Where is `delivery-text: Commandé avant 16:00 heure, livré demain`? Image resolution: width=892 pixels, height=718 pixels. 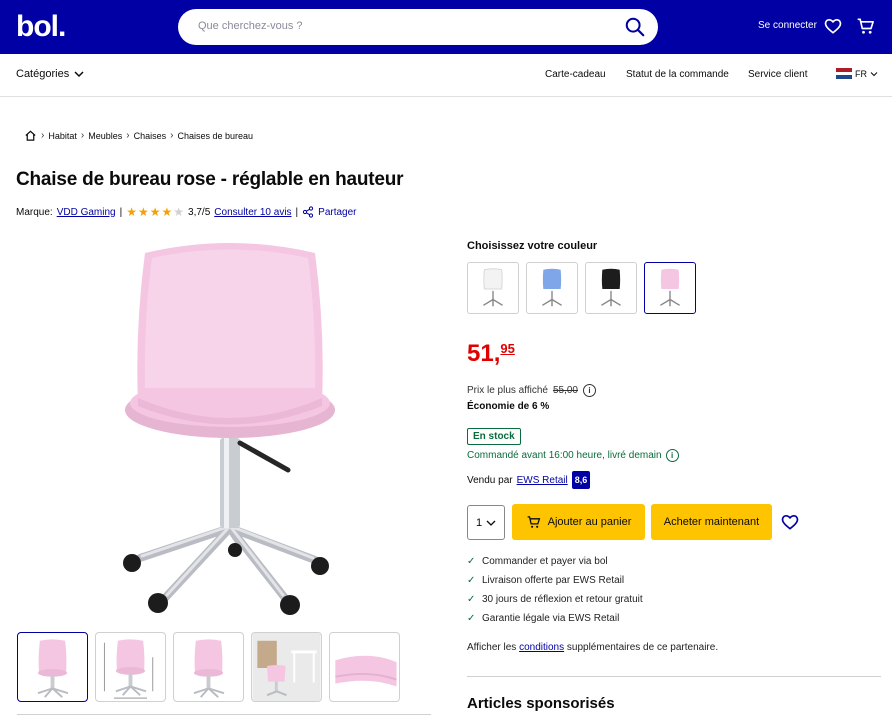
delivery-text: Commandé avant 16:00 heure, livré demain is located at coordinates (564, 455).